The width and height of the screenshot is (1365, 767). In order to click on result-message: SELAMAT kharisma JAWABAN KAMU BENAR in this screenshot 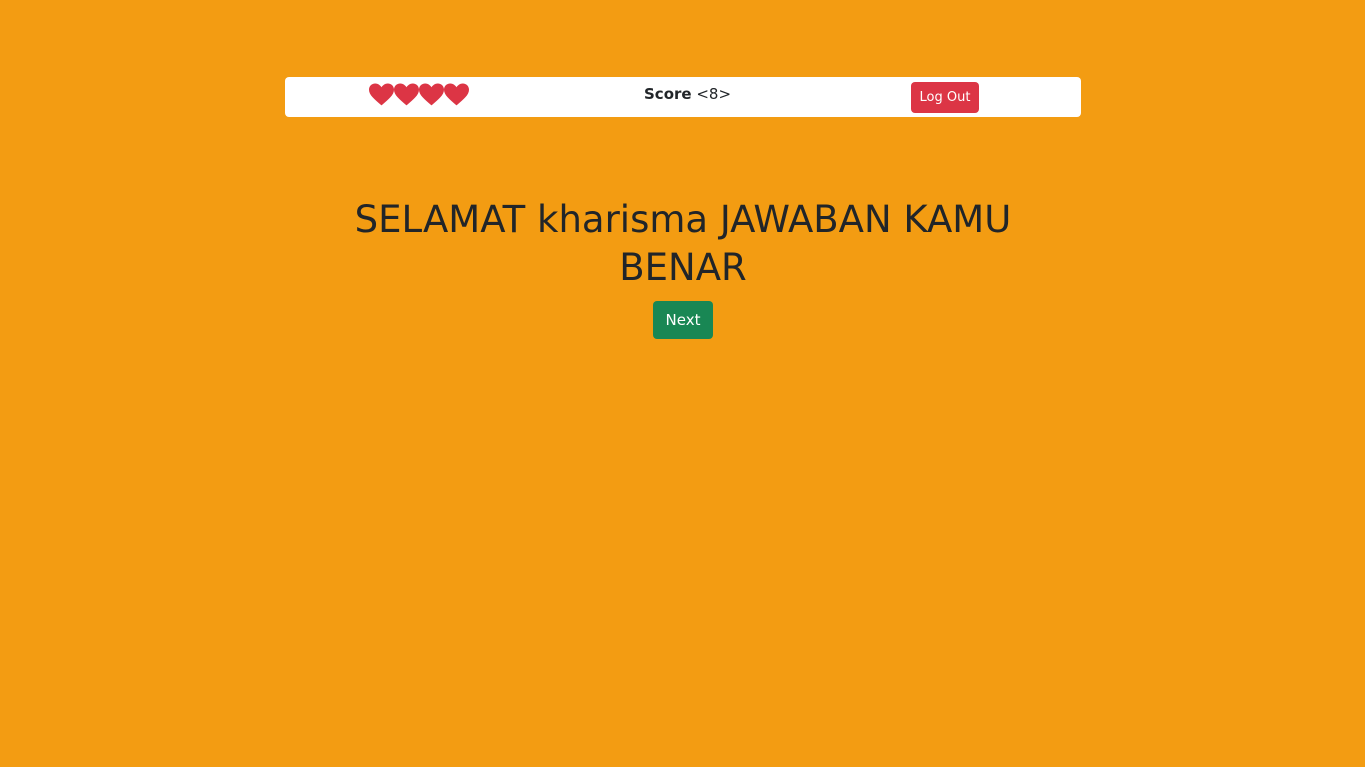, I will do `click(683, 243)`.